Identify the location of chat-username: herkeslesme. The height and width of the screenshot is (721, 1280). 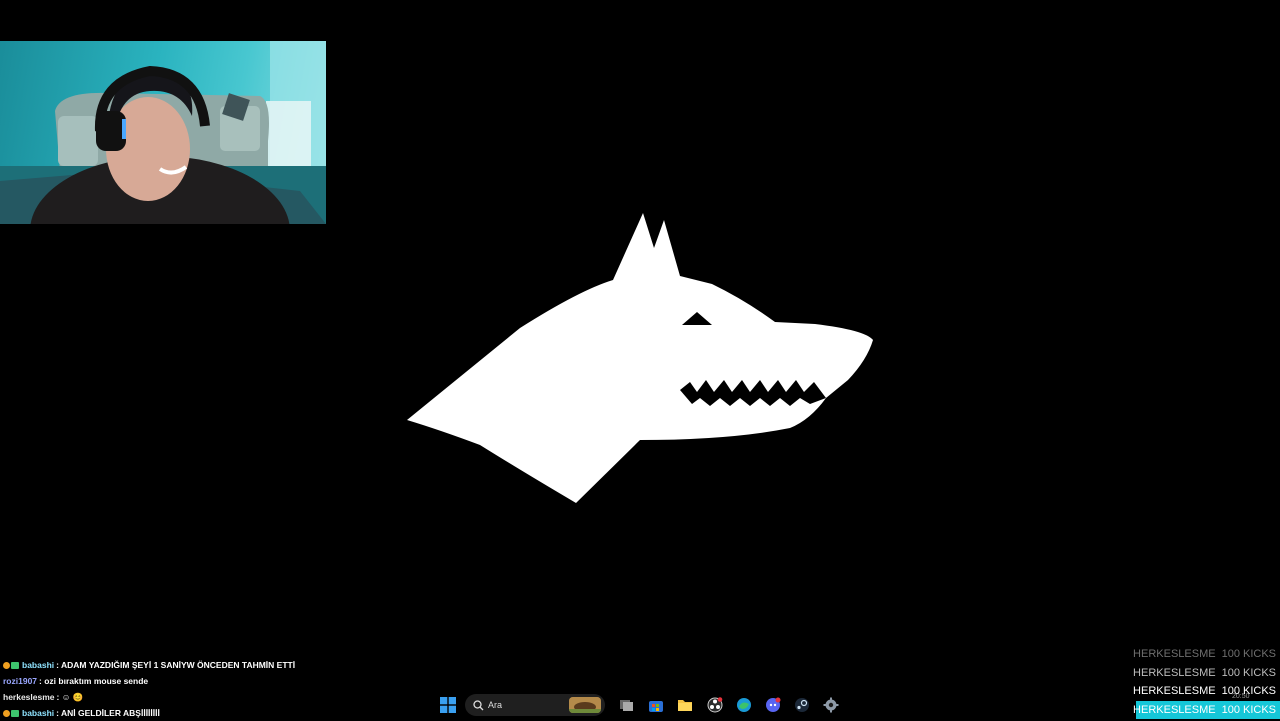
(29, 697).